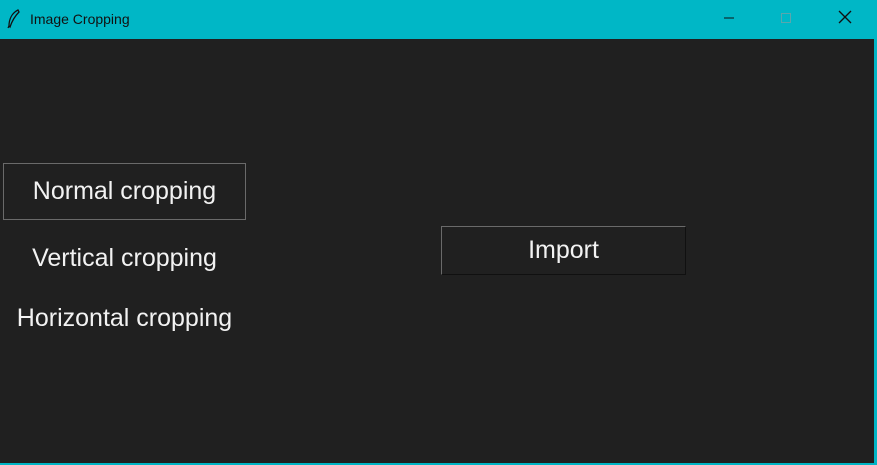 Image resolution: width=877 pixels, height=465 pixels. Describe the element at coordinates (124, 191) in the screenshot. I see `normal-cropping-option: Normal cropping` at that location.